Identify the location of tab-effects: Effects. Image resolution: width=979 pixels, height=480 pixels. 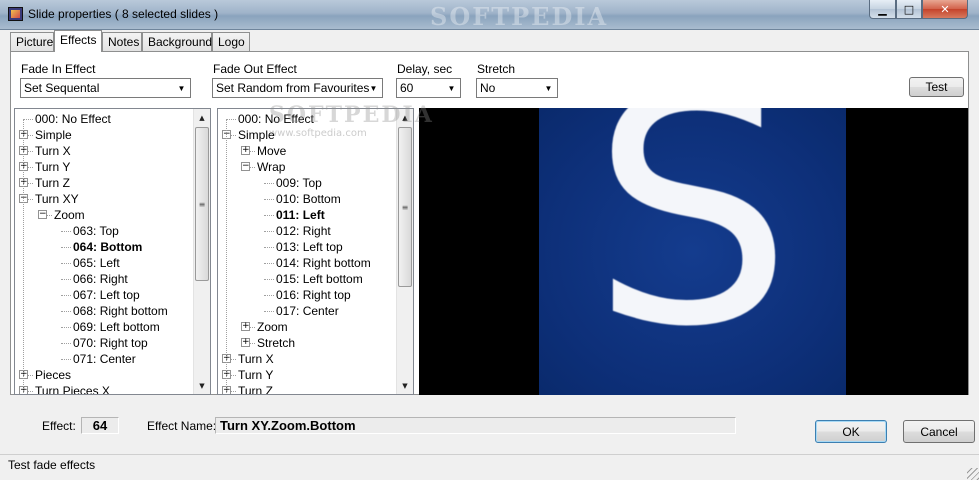
(78, 41).